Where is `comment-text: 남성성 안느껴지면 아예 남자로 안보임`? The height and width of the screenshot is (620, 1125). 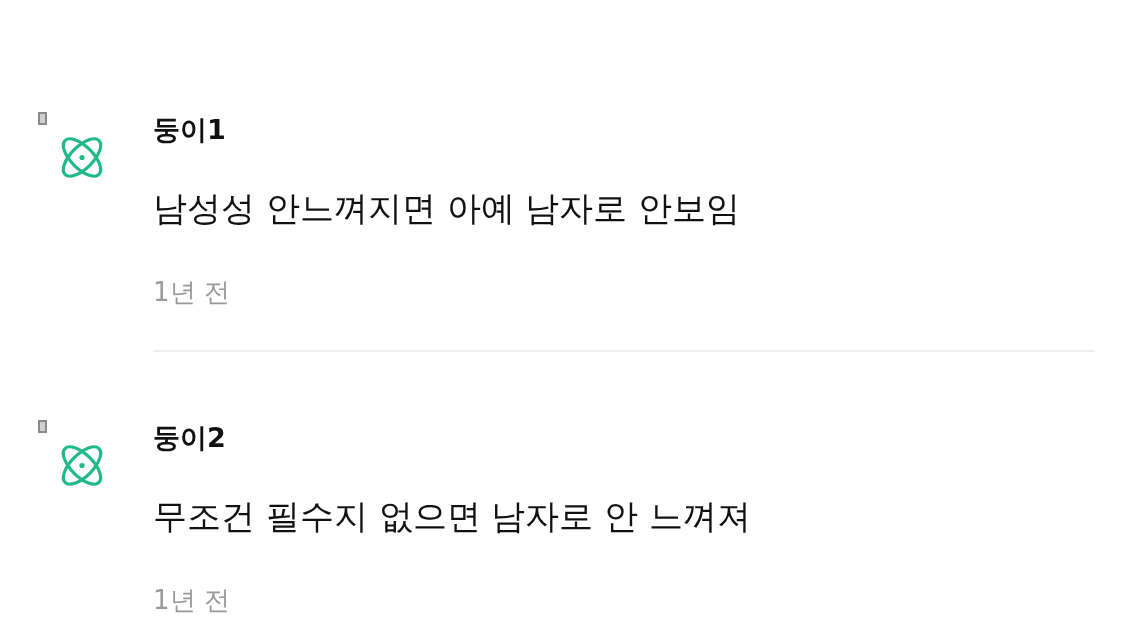
comment-text: 남성성 안느껴지면 아예 남자로 안보임 is located at coordinates (447, 208).